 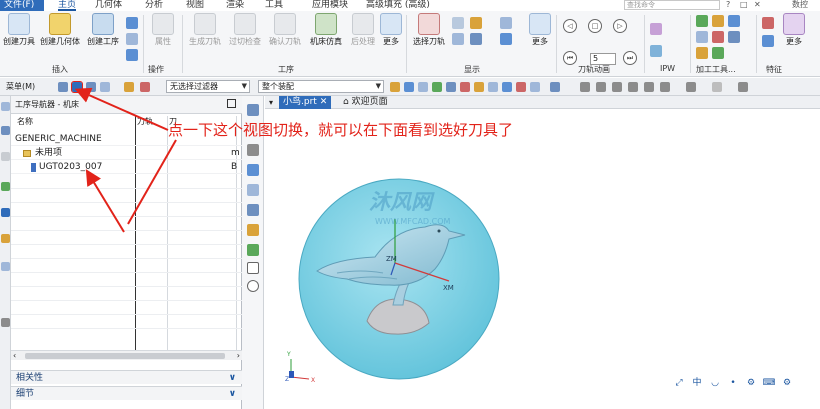 I want to click on play-circle-icon, so click(x=253, y=286).